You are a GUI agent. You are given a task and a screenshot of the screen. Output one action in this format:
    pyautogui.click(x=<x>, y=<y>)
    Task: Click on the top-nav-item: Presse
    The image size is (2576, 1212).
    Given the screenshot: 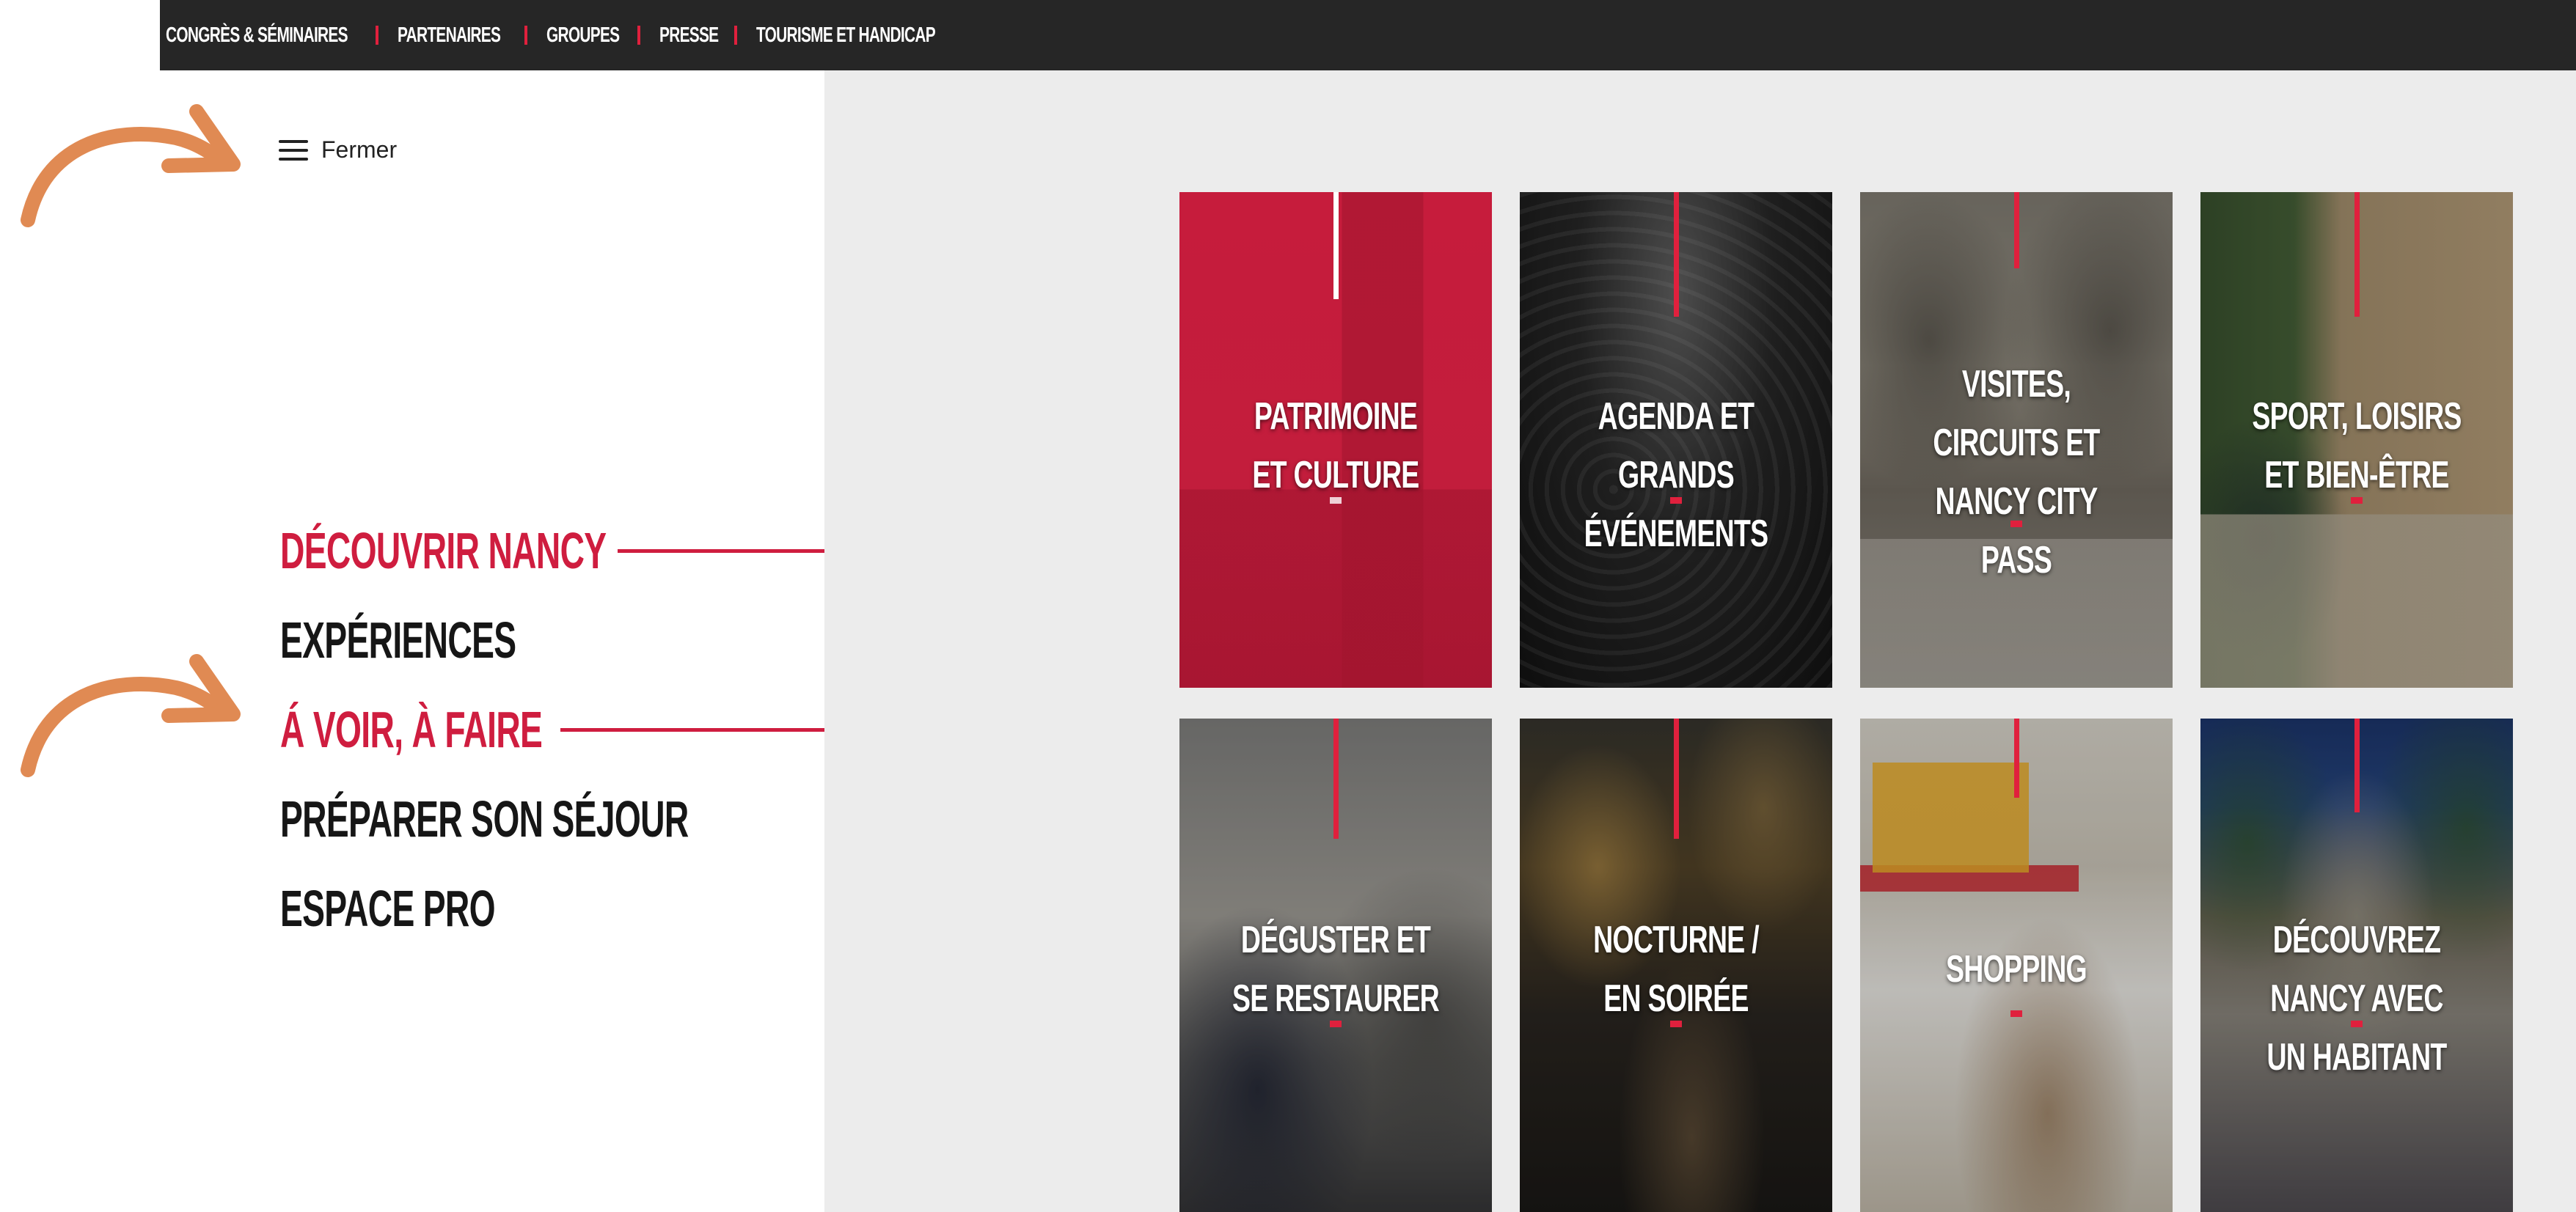 What is the action you would take?
    pyautogui.click(x=700, y=35)
    